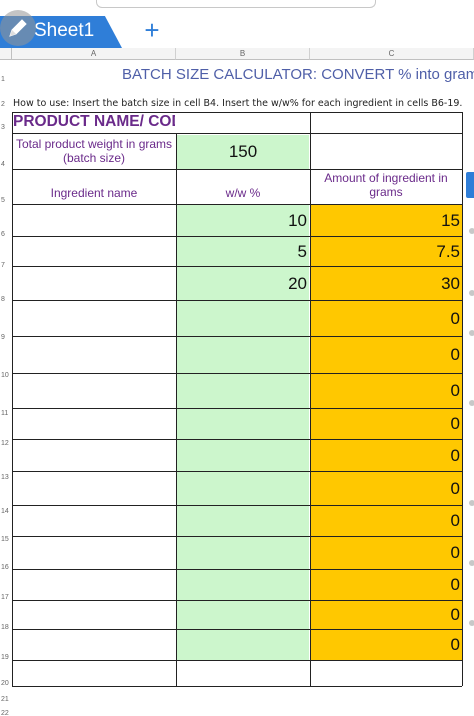  I want to click on row-header-20: 20, so click(6, 683).